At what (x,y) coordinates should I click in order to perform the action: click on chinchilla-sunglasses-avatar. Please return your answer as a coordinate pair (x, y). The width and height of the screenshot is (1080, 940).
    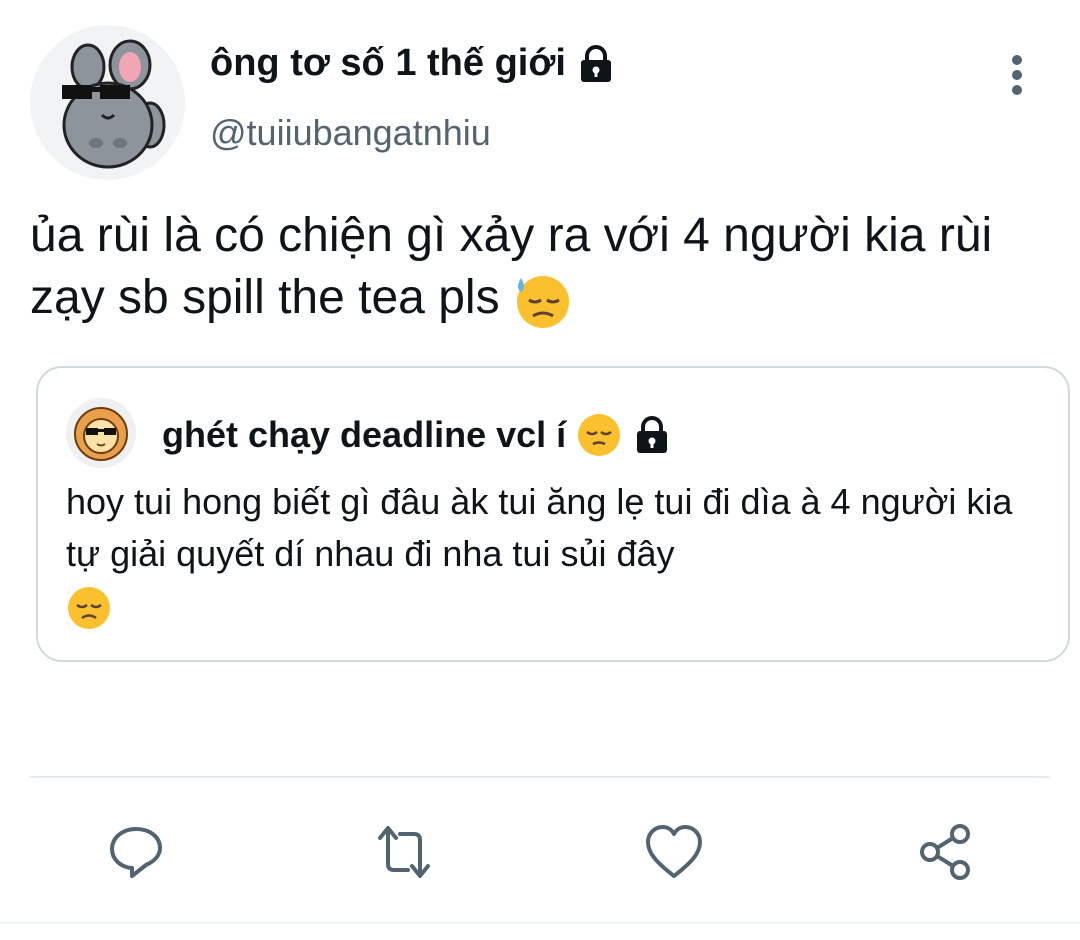
    Looking at the image, I should click on (114, 104).